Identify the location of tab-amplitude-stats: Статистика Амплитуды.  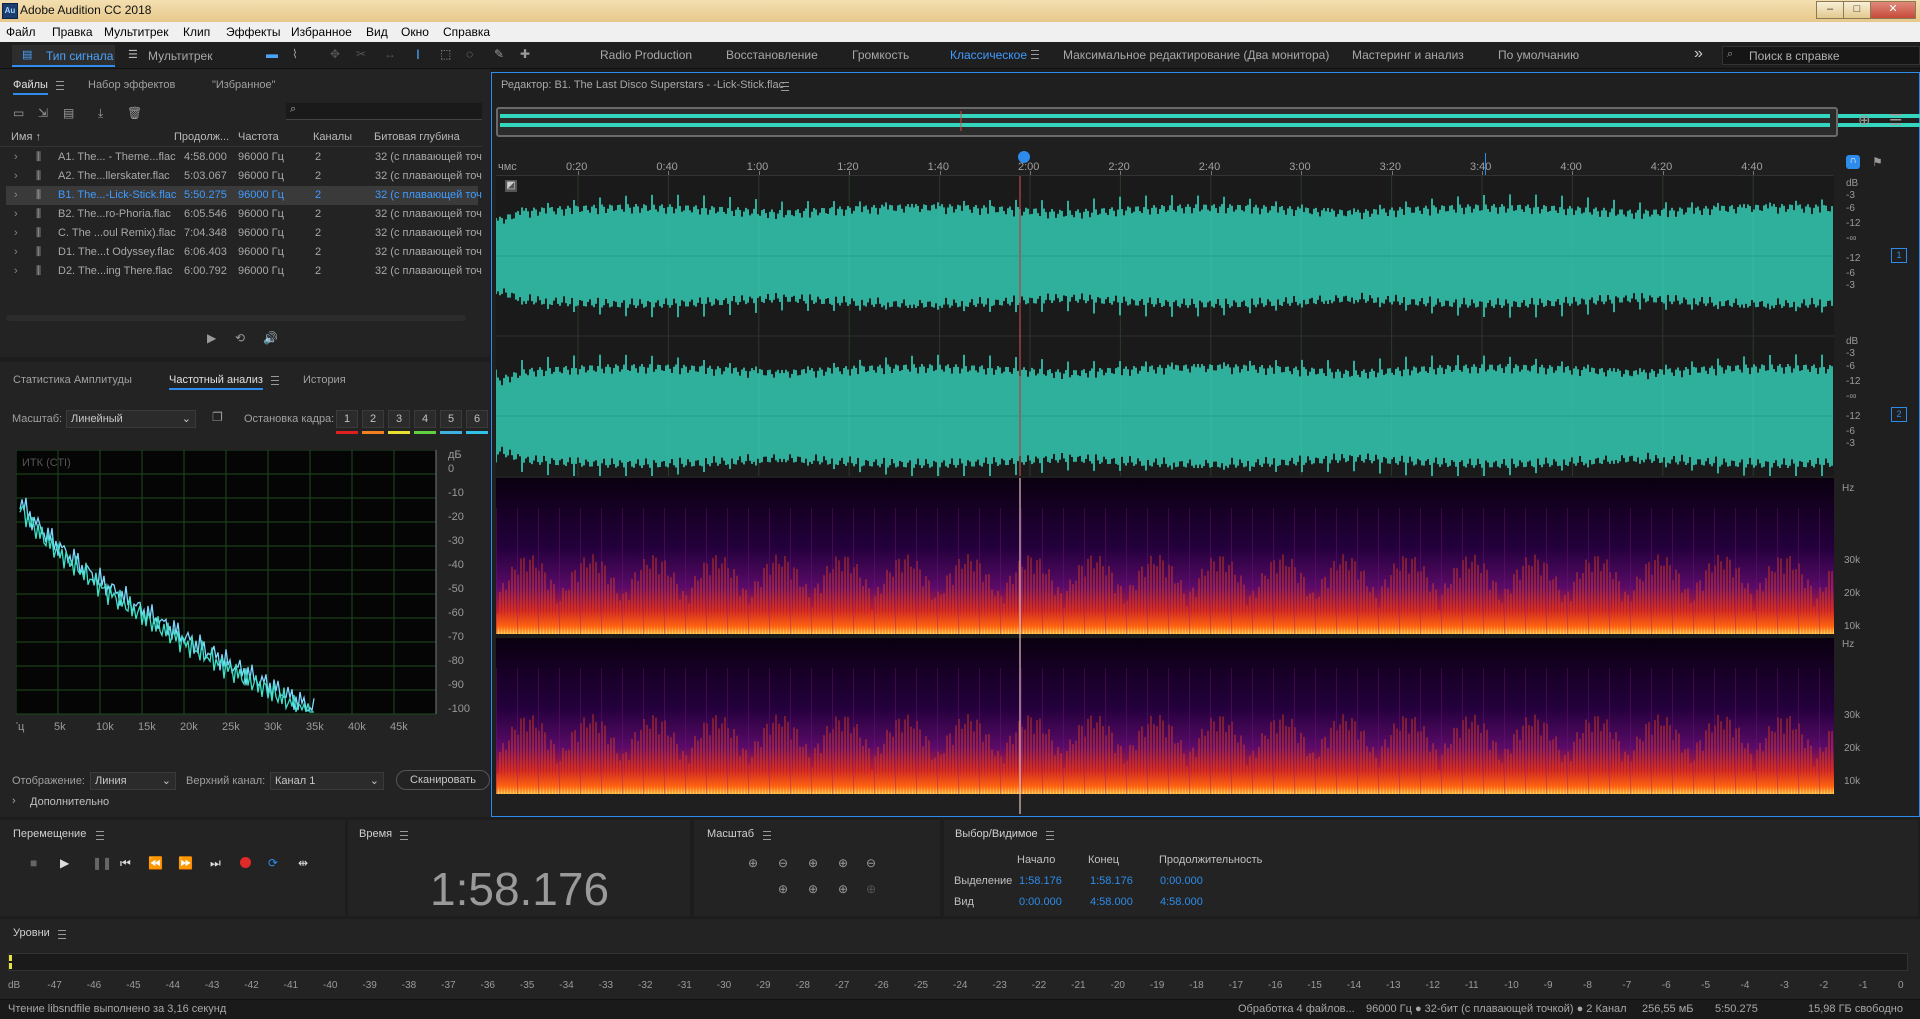
(72, 380).